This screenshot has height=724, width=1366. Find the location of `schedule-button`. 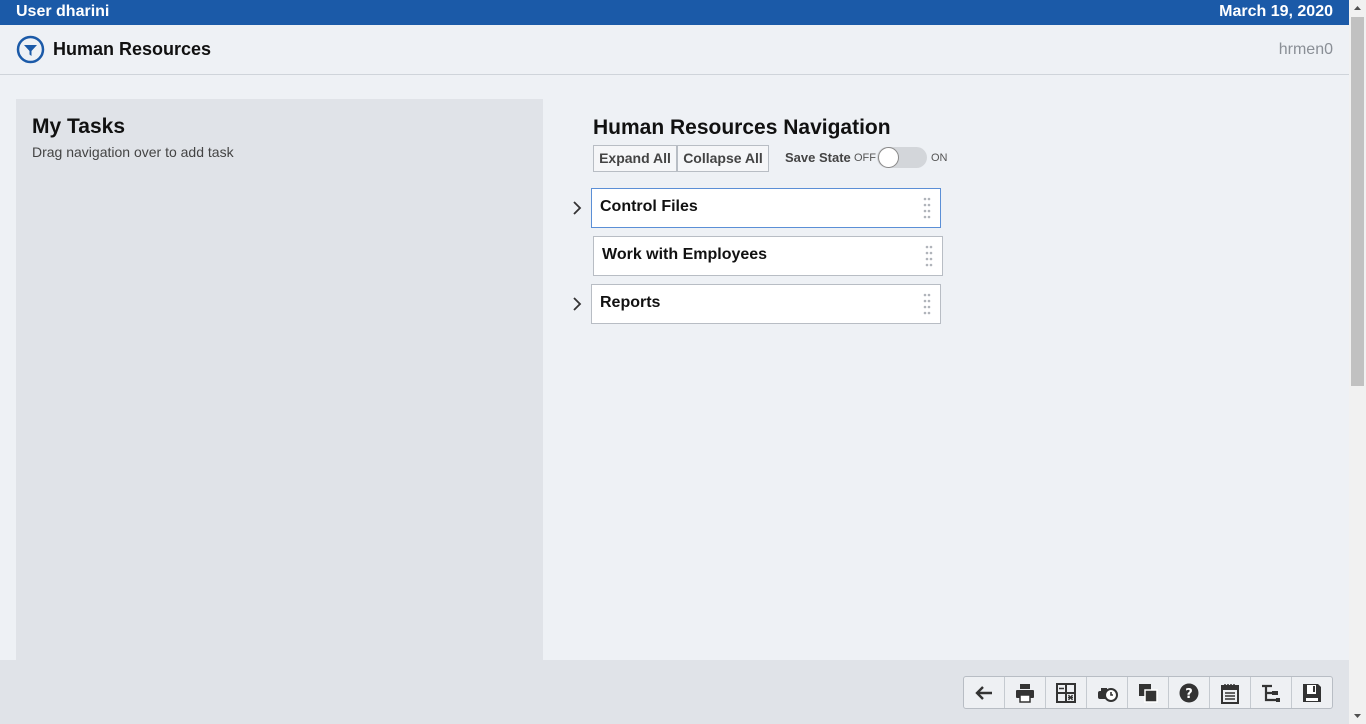

schedule-button is located at coordinates (1107, 692).